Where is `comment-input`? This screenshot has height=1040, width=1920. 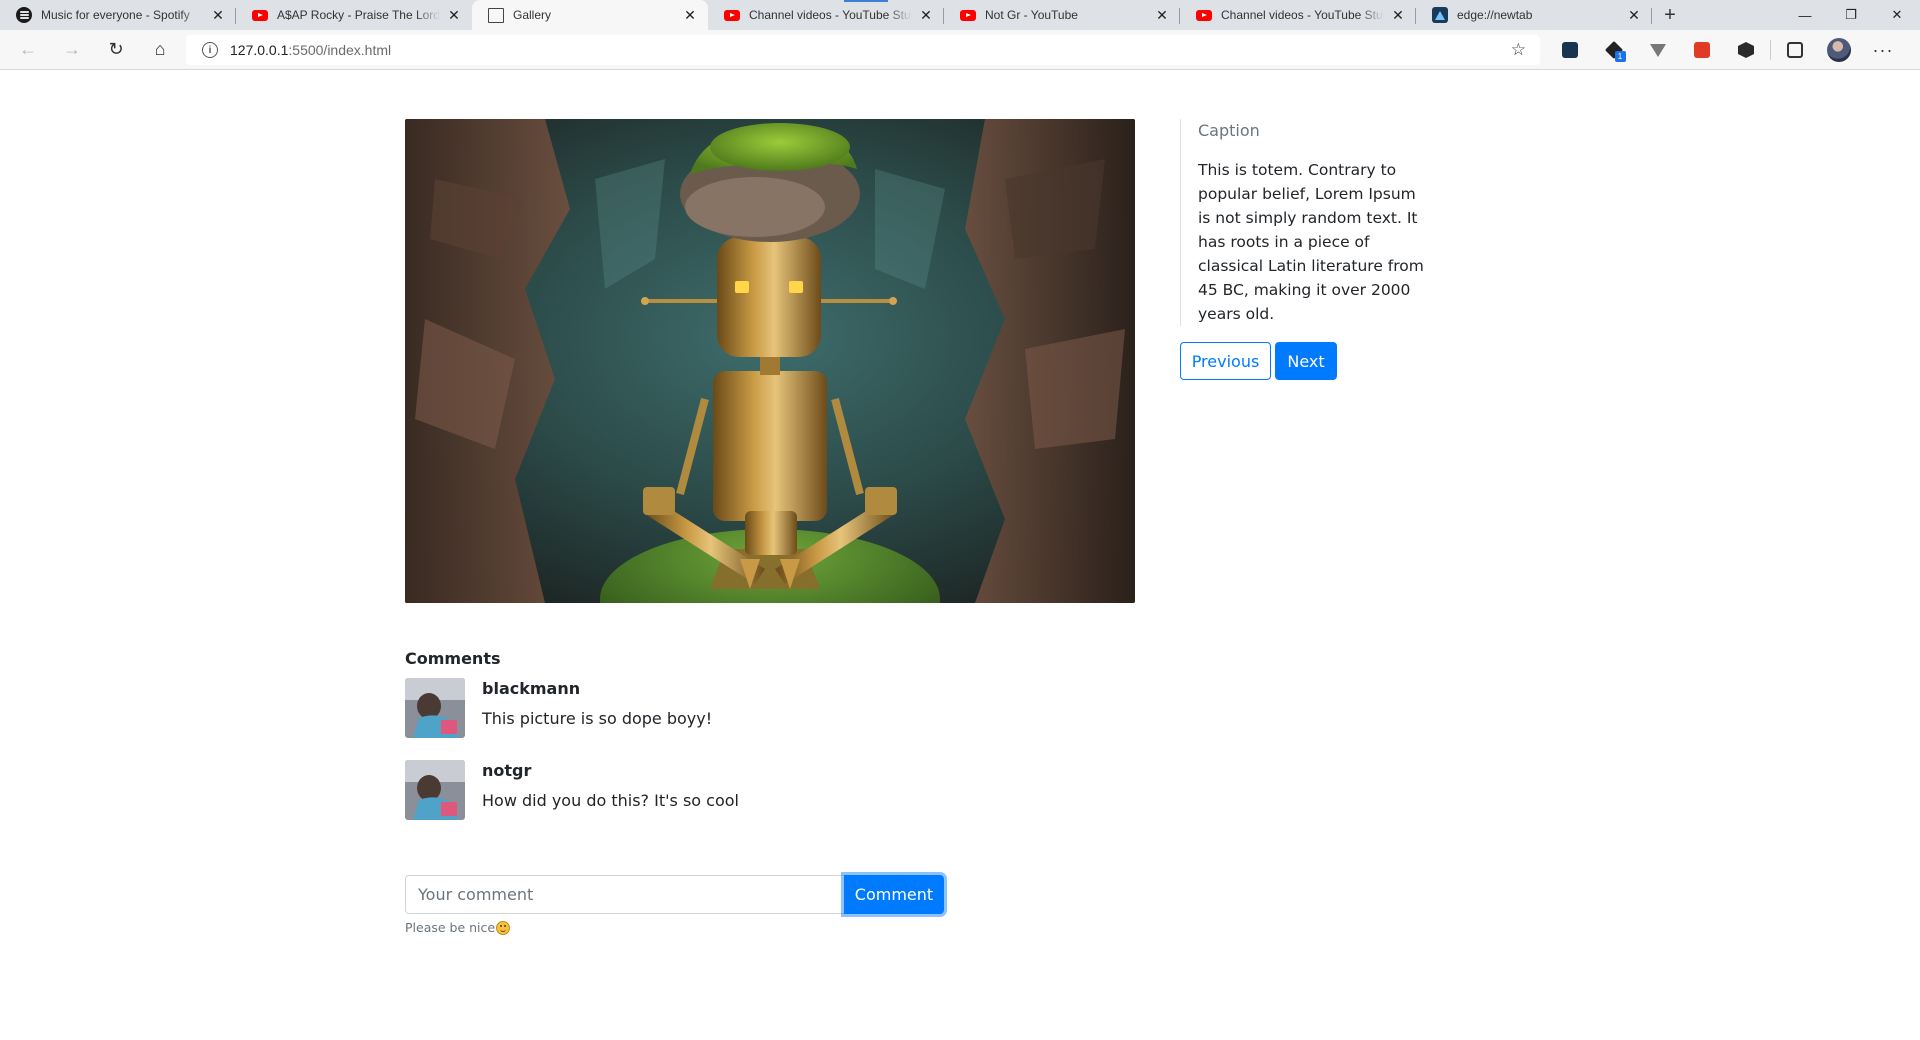
comment-input is located at coordinates (624, 894).